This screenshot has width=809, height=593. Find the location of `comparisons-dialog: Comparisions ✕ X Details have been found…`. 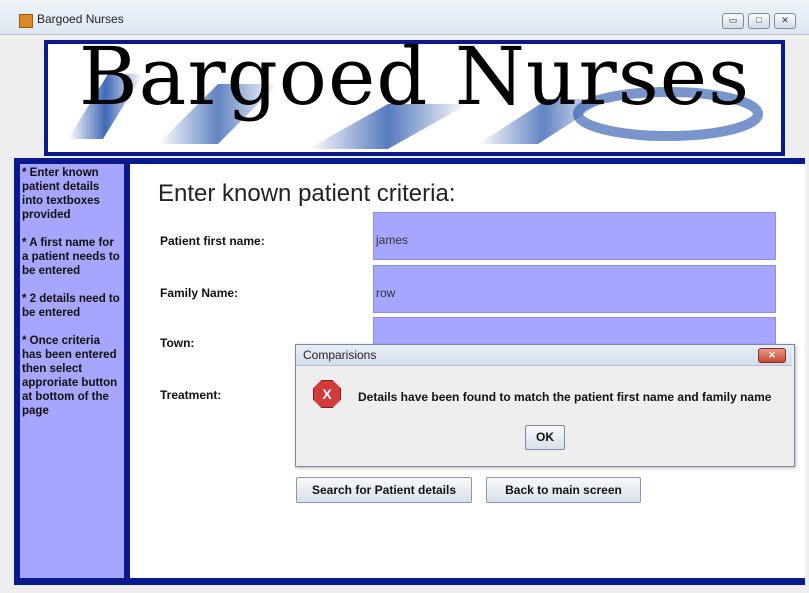

comparisons-dialog: Comparisions ✕ X Details have been found… is located at coordinates (545, 405).